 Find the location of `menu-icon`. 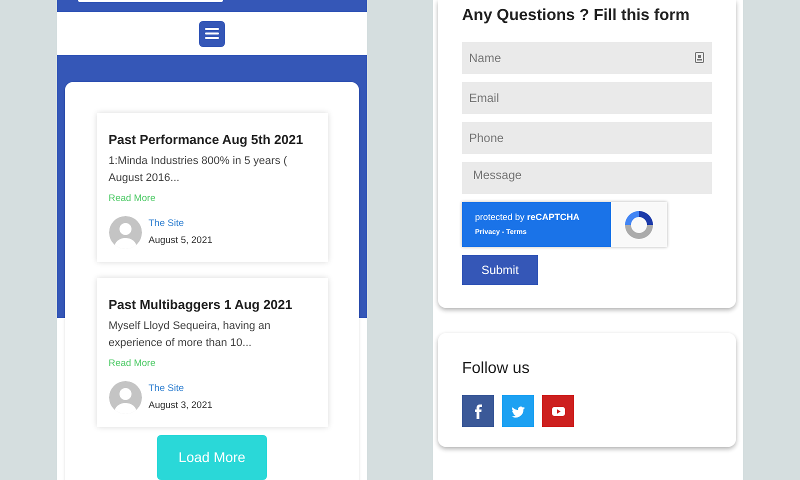

menu-icon is located at coordinates (212, 33).